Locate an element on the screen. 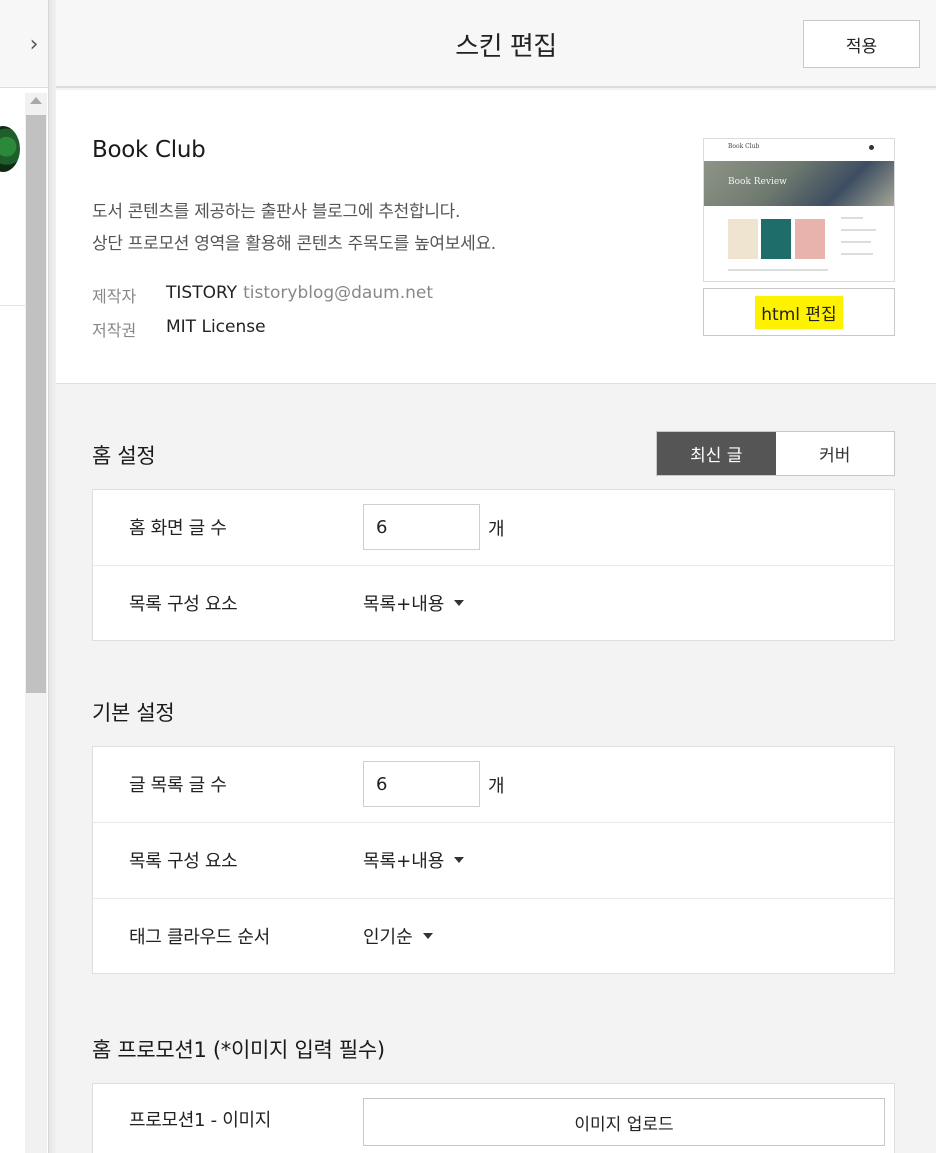 The height and width of the screenshot is (1153, 936). basic-list-component-row: 목록 구성 요소 목록+내용 is located at coordinates (493, 861).